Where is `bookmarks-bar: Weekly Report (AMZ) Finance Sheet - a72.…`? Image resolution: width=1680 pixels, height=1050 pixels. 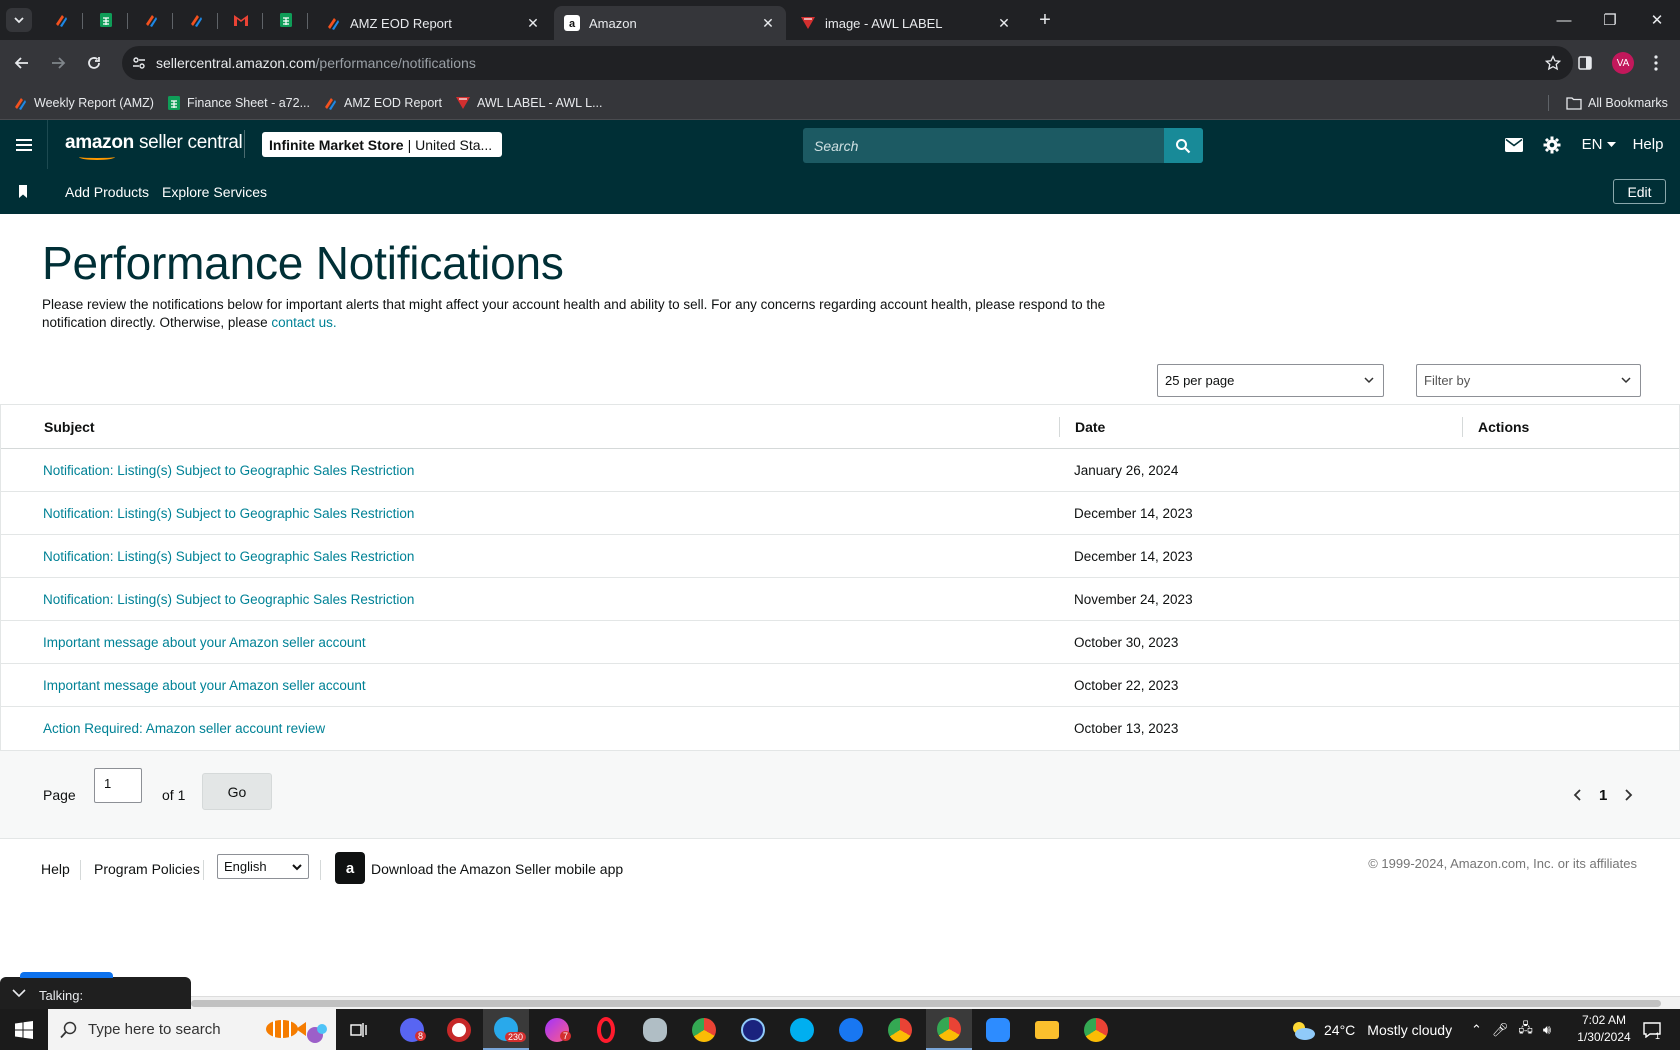
bookmarks-bar: Weekly Report (AMZ) Finance Sheet - a72.… is located at coordinates (840, 103).